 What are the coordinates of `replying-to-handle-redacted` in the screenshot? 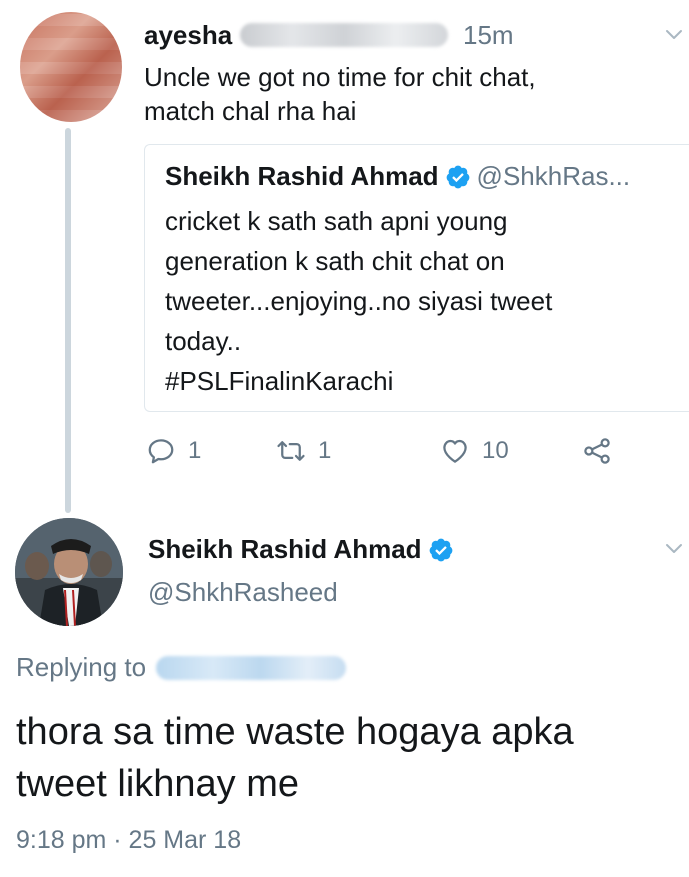 It's located at (251, 667).